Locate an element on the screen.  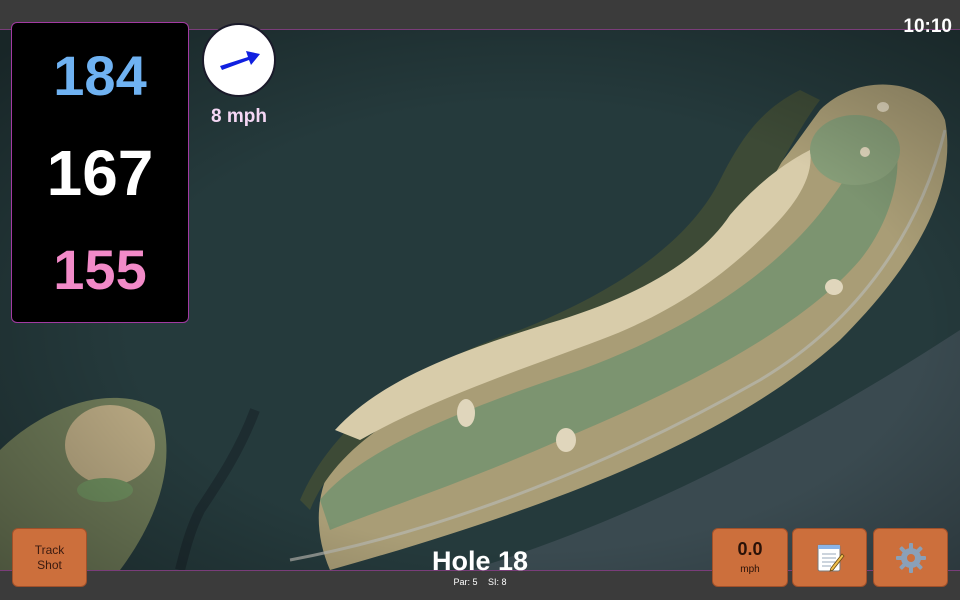
speed-button: 0.0 mph is located at coordinates (750, 557).